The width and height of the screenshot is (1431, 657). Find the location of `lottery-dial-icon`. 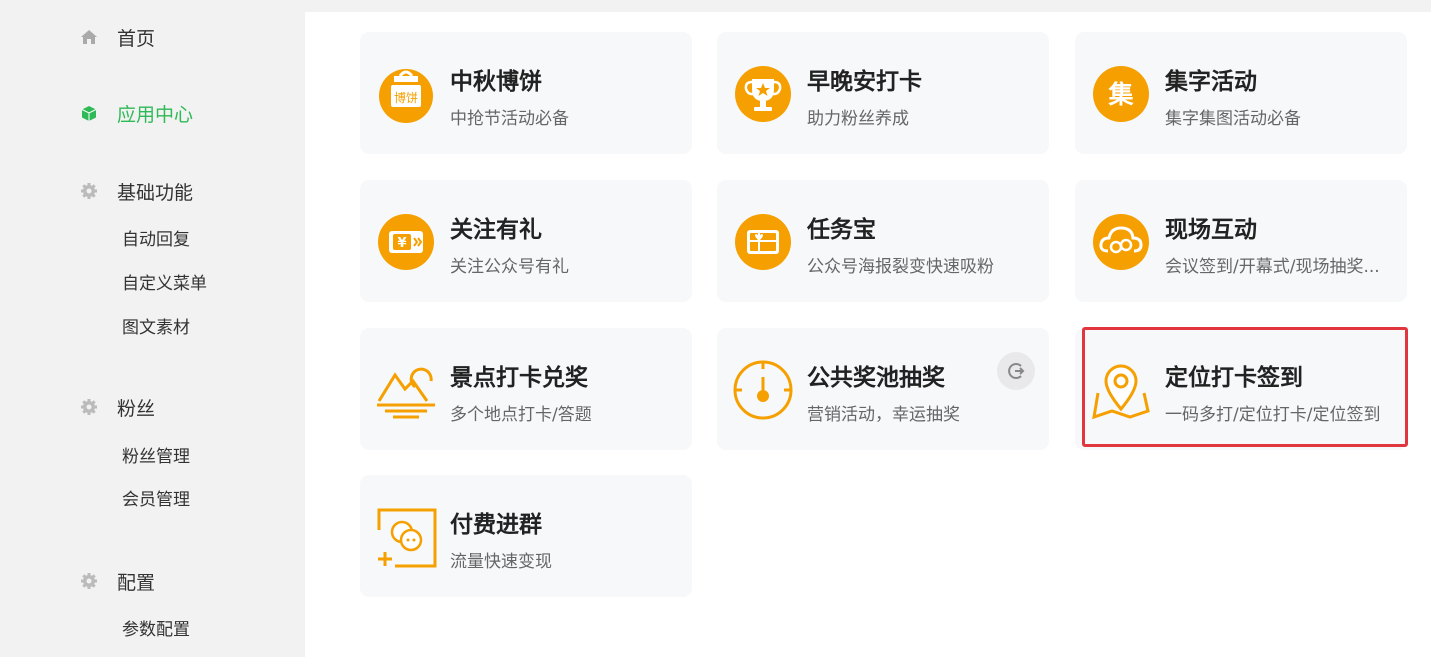

lottery-dial-icon is located at coordinates (763, 390).